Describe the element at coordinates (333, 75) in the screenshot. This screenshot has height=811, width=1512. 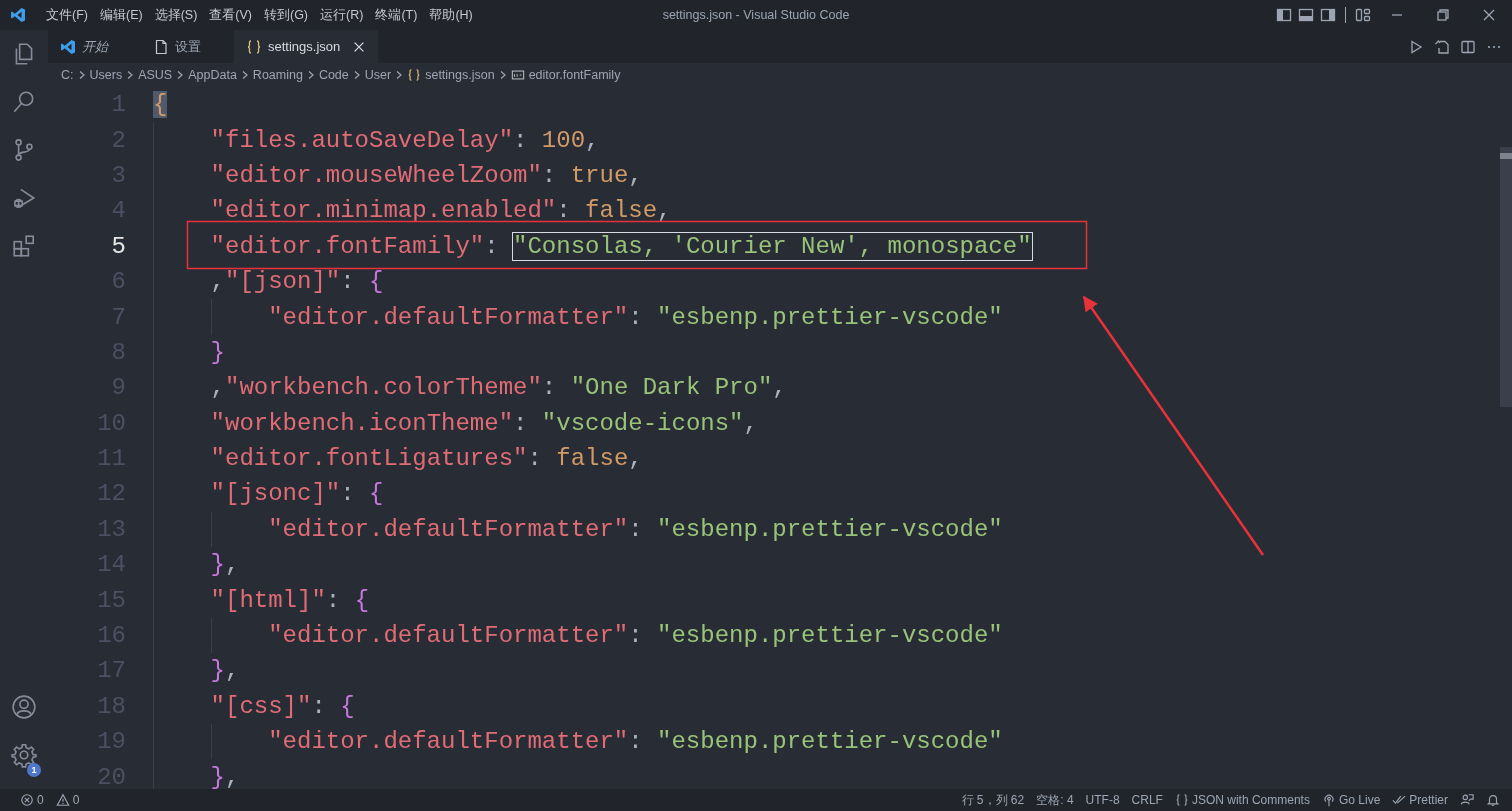
I see `breadcrumb-item: Code` at that location.